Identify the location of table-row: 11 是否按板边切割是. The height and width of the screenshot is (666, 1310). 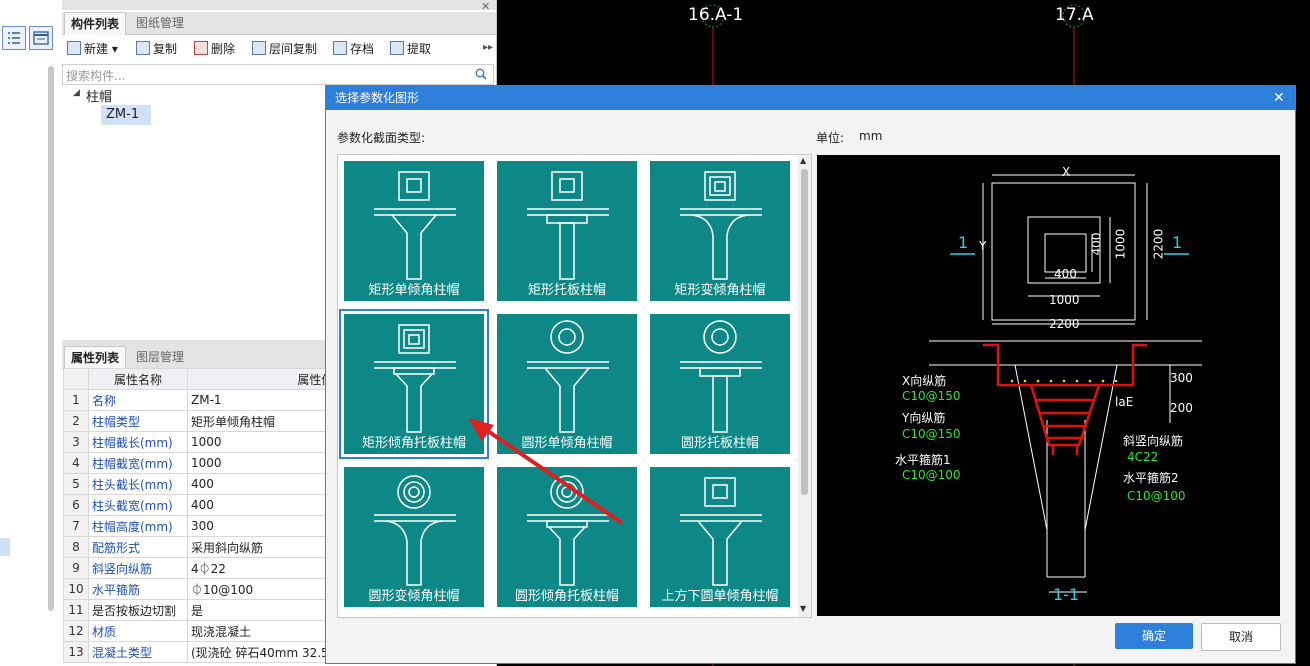
(200, 610).